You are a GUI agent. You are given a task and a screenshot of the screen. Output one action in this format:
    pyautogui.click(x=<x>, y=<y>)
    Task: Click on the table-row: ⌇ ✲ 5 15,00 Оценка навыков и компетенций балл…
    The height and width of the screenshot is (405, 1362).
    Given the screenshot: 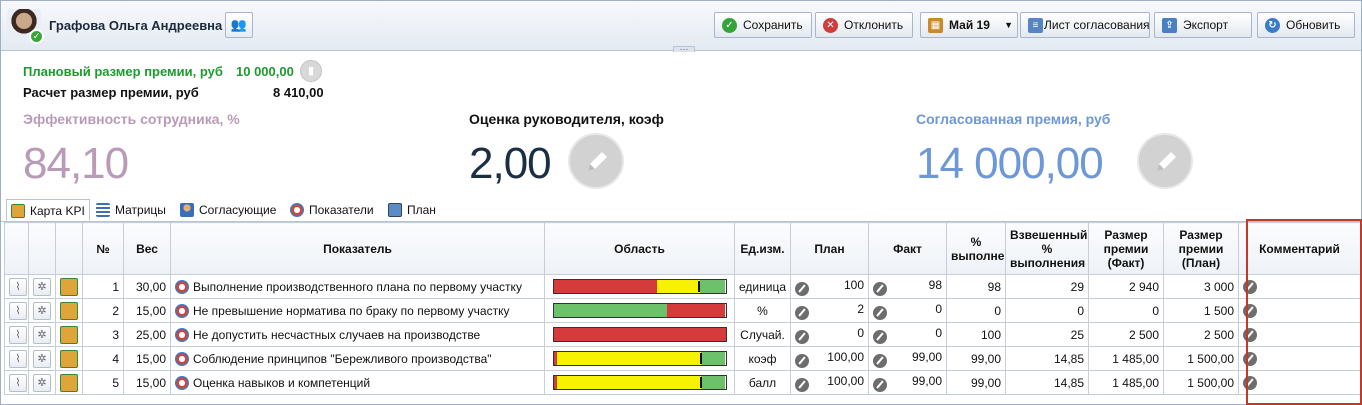 What is the action you would take?
    pyautogui.click(x=682, y=382)
    